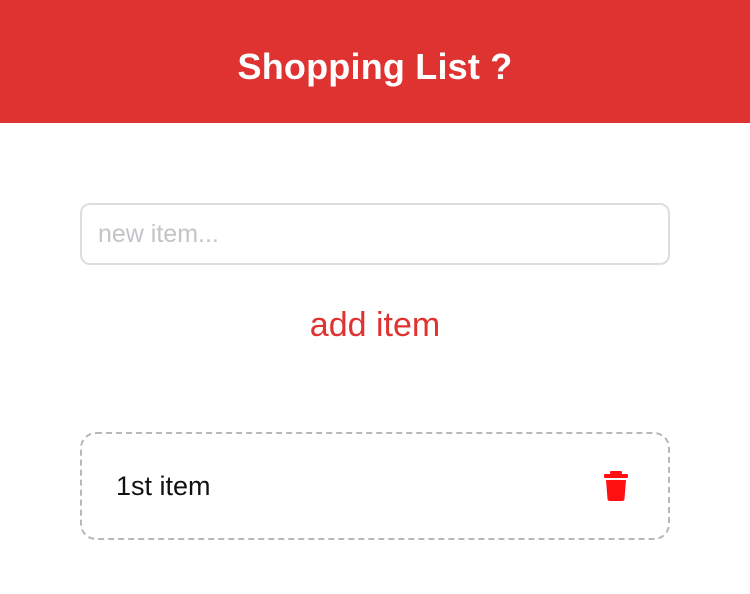 The height and width of the screenshot is (594, 750). Describe the element at coordinates (163, 485) in the screenshot. I see `list-item-label: 1st item` at that location.